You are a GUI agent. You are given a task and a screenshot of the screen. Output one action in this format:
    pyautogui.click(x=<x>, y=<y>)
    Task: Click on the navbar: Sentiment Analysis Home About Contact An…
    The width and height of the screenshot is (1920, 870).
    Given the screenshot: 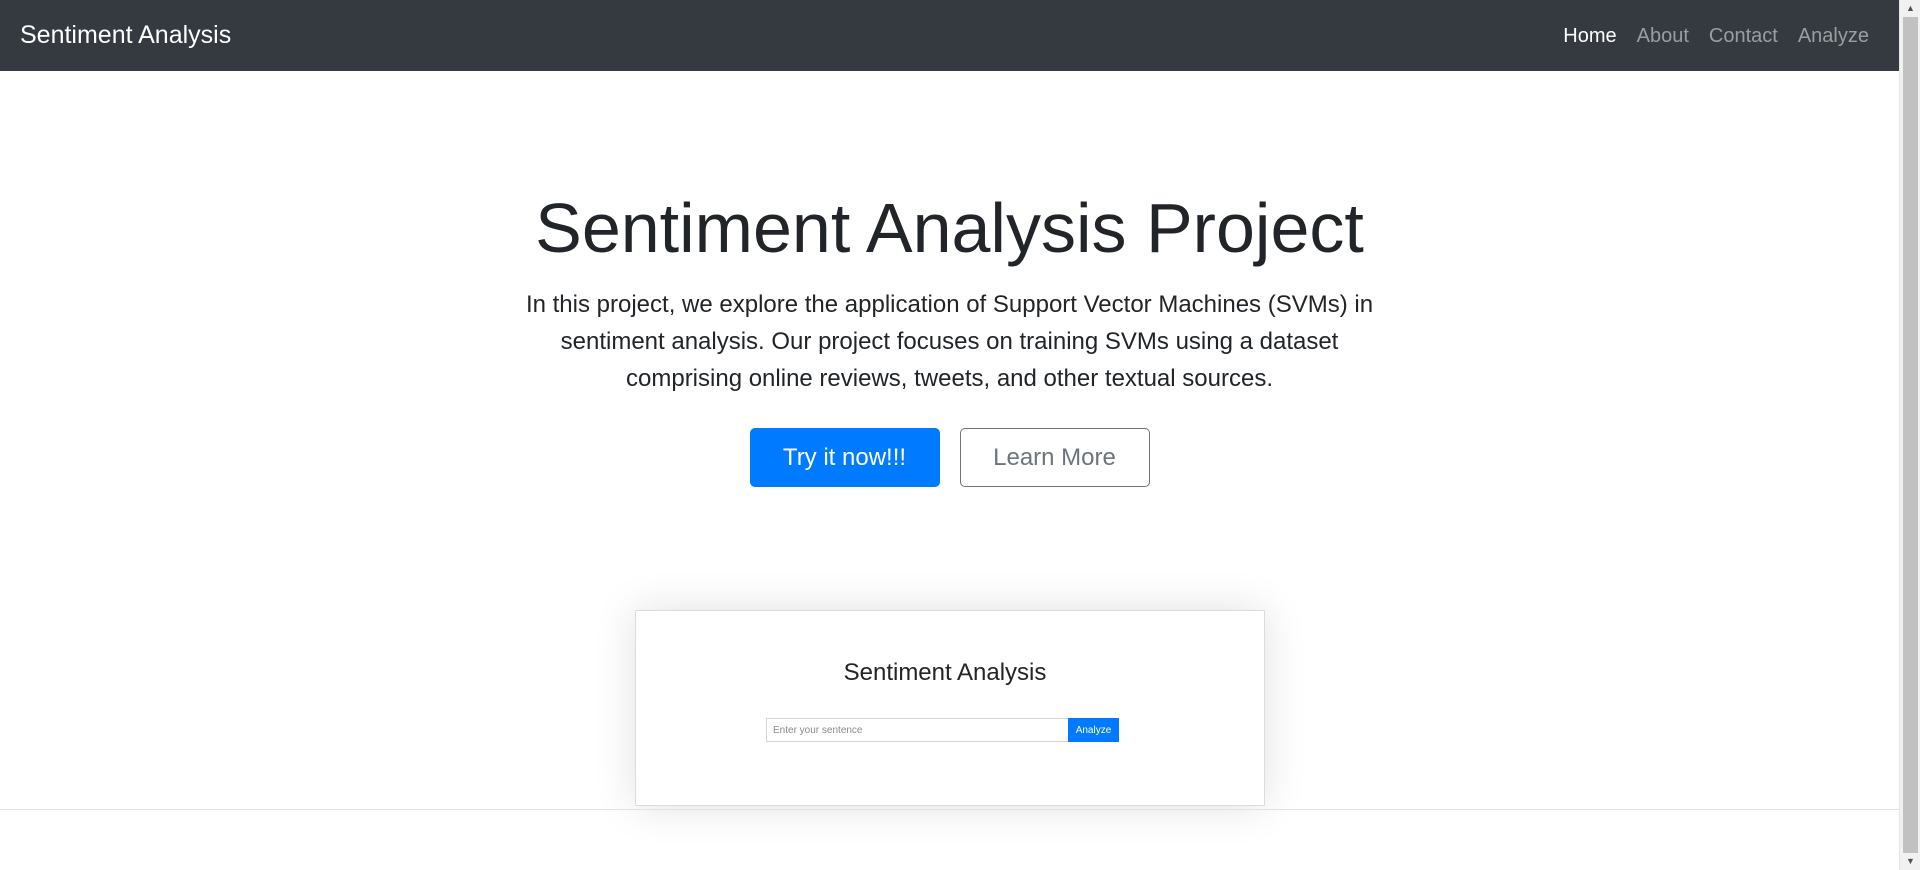 What is the action you would take?
    pyautogui.click(x=949, y=35)
    